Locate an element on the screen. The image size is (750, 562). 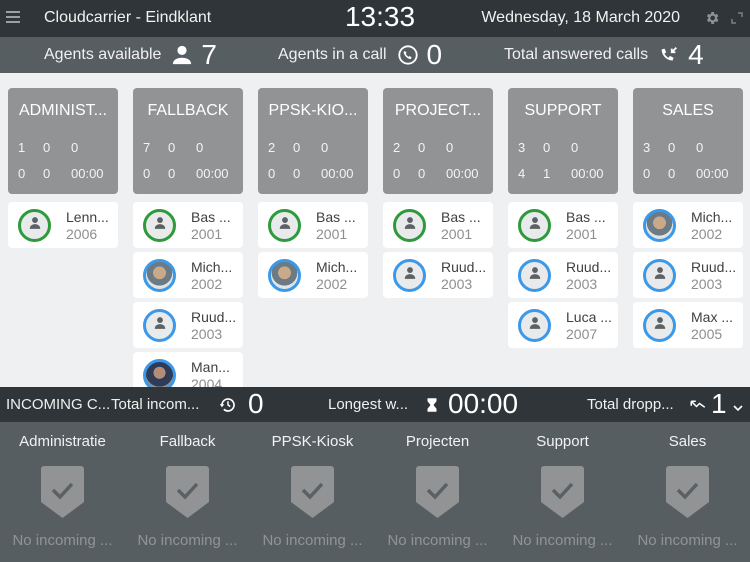
queue-header: FALLBACK 7 0 0 0 0 00:00 is located at coordinates (188, 141).